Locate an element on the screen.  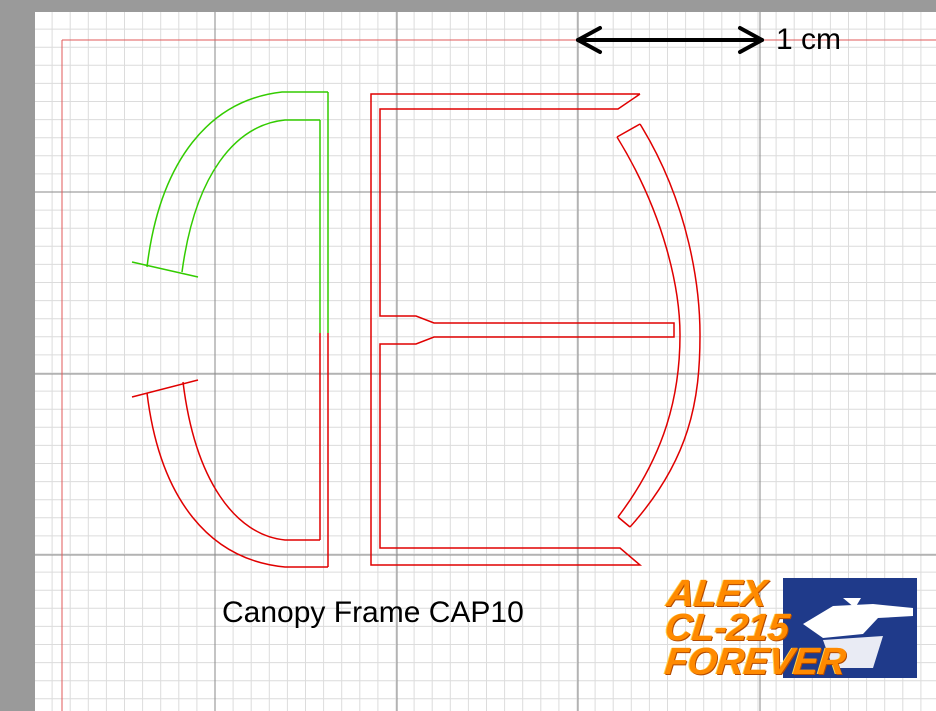
scale-label: 1 cm is located at coordinates (809, 39).